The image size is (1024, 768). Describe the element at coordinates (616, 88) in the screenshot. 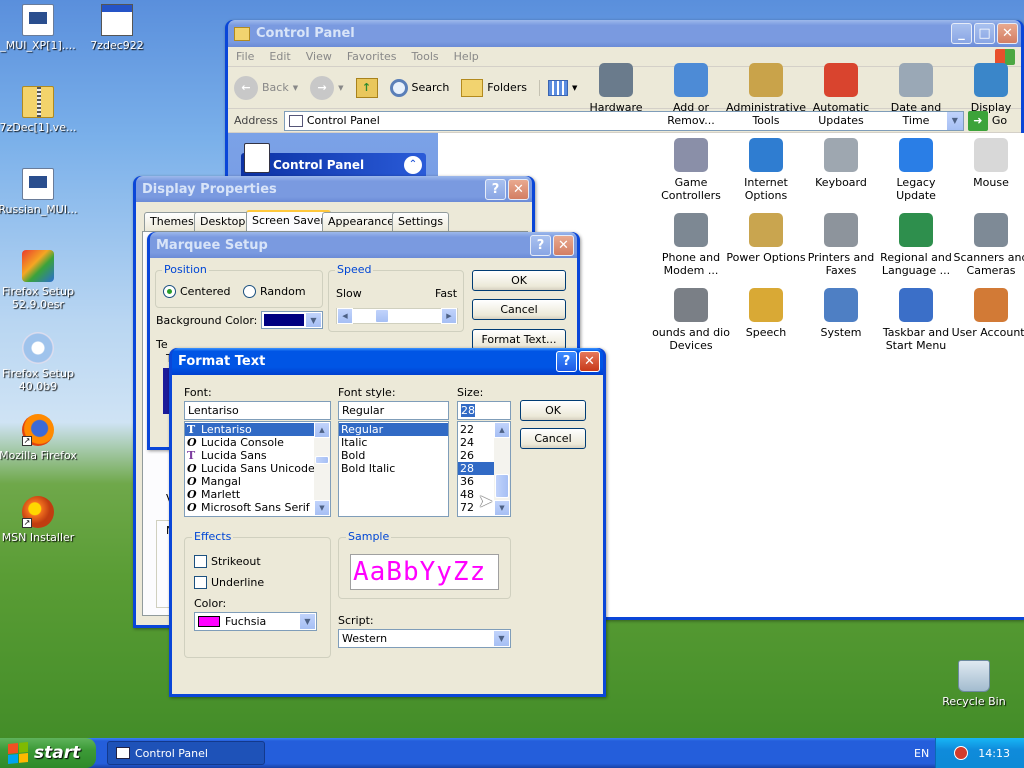

I see `cp-item: Hardware` at that location.